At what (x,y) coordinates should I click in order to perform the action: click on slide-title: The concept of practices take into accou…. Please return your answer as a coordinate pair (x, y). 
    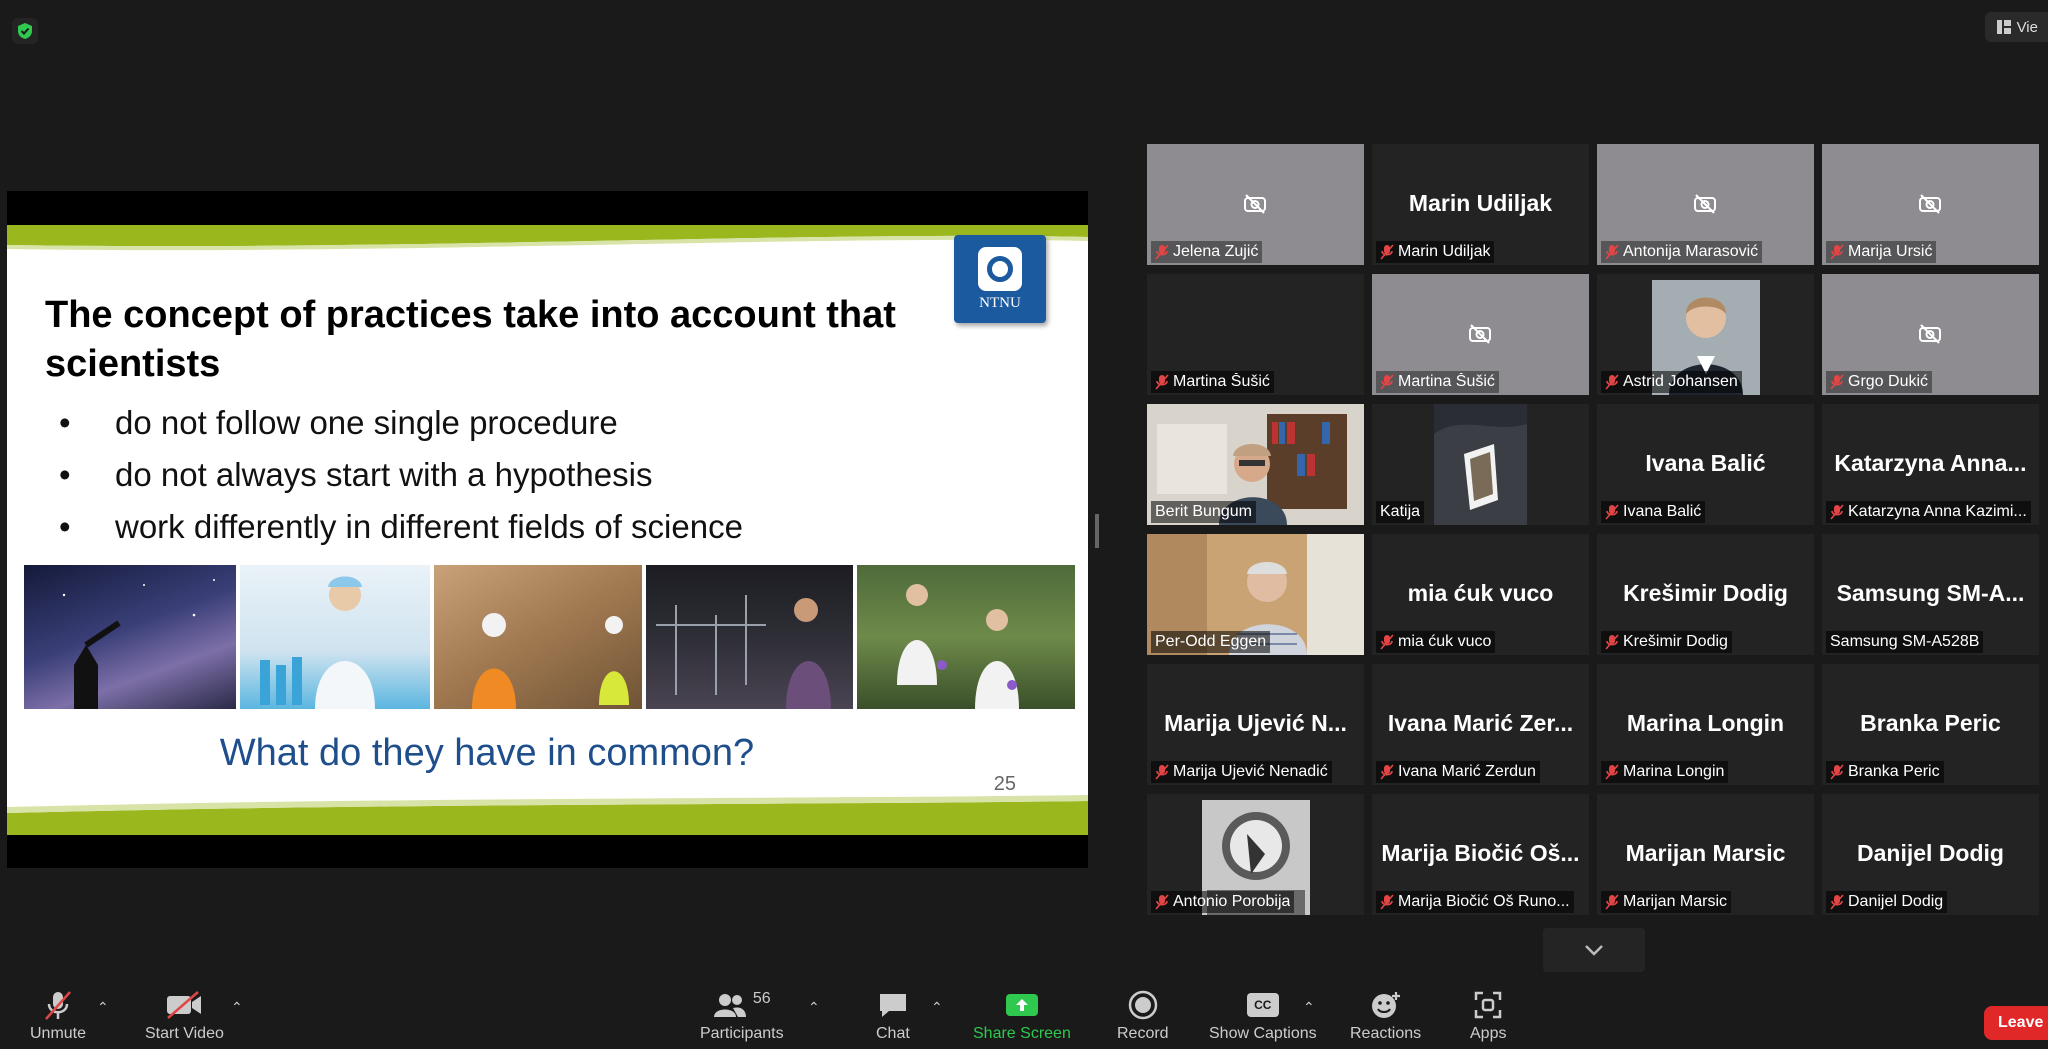
    Looking at the image, I should click on (470, 339).